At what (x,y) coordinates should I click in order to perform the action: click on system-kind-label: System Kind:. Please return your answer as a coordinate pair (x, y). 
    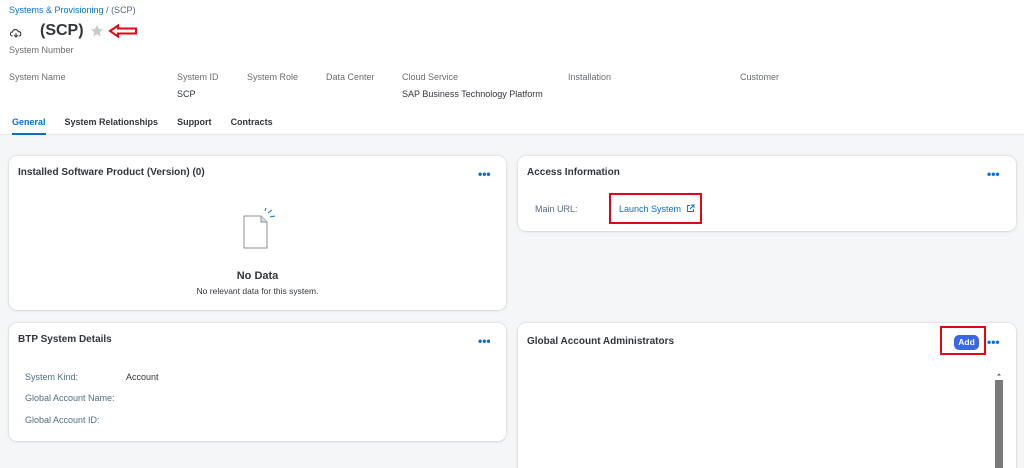
    Looking at the image, I should click on (52, 377).